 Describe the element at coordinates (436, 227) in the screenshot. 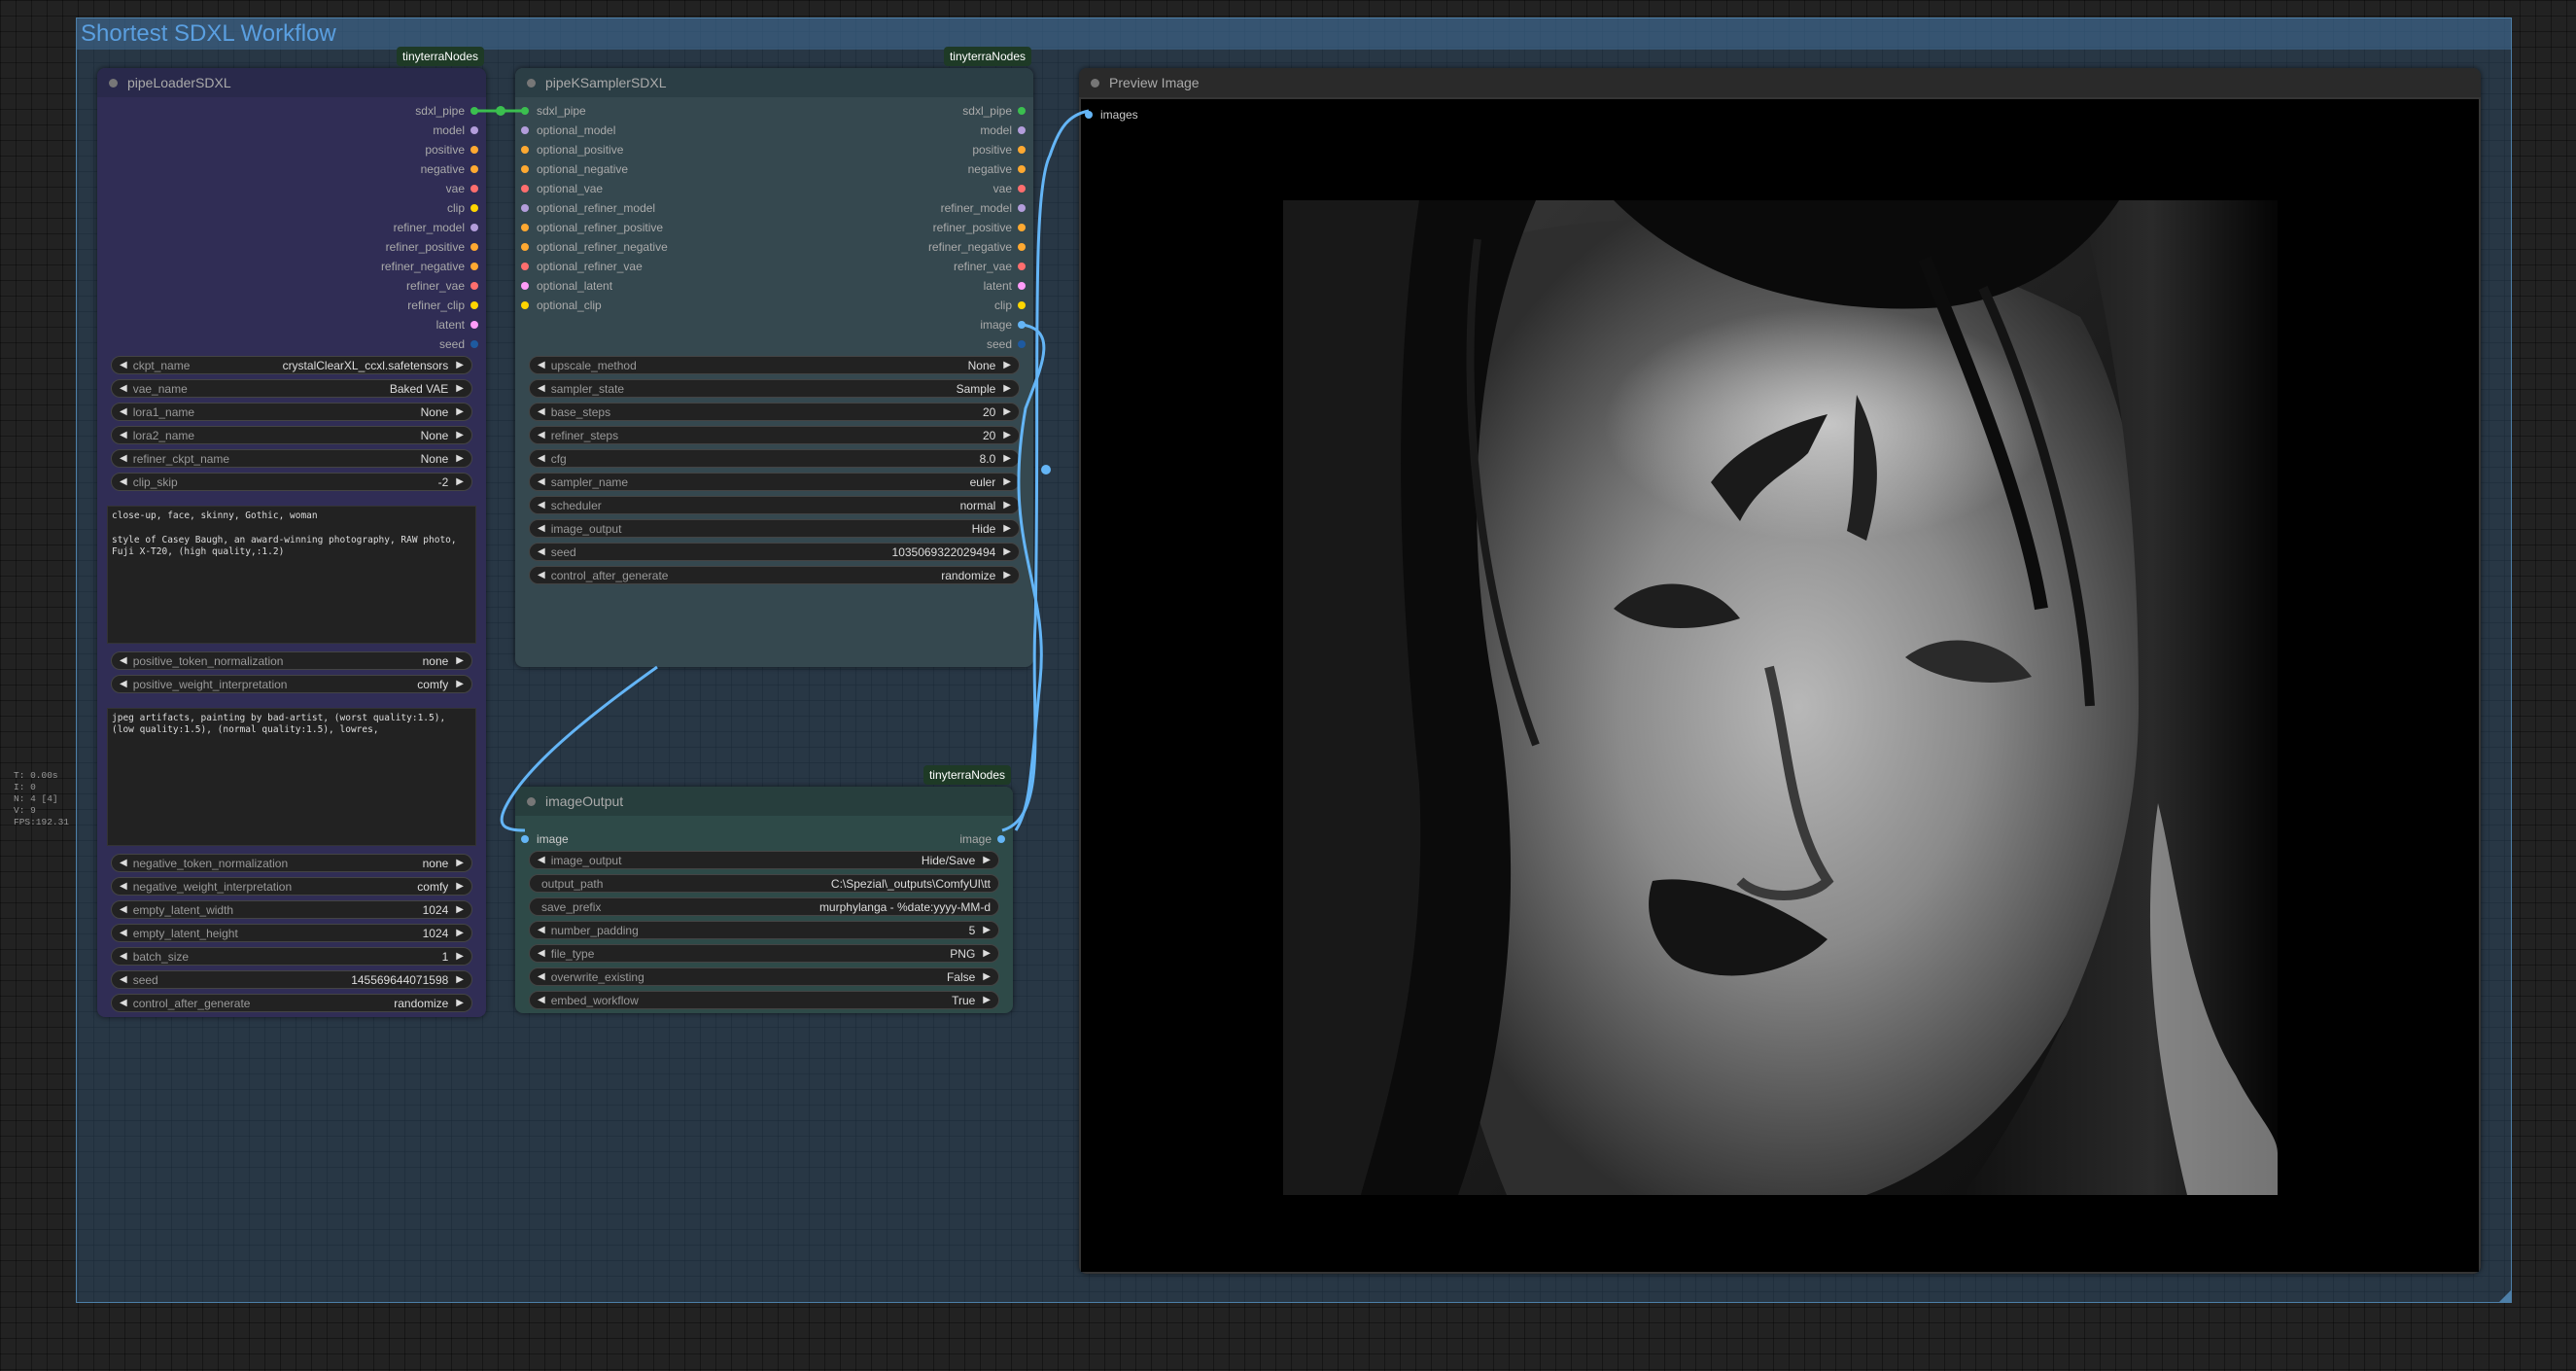

I see `output-slot-refiner-model: refiner_model` at that location.